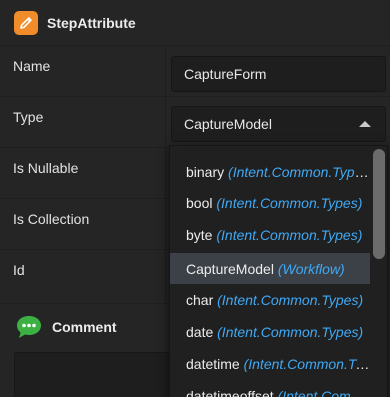  What do you see at coordinates (213, 364) in the screenshot?
I see `option-name: datetime` at bounding box center [213, 364].